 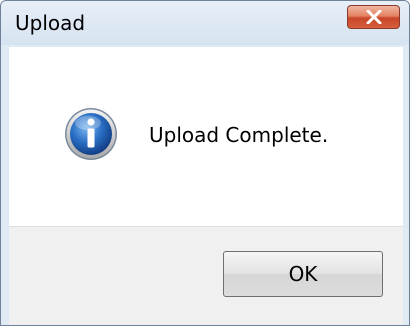 What do you see at coordinates (205, 23) in the screenshot?
I see `title-bar: Upload` at bounding box center [205, 23].